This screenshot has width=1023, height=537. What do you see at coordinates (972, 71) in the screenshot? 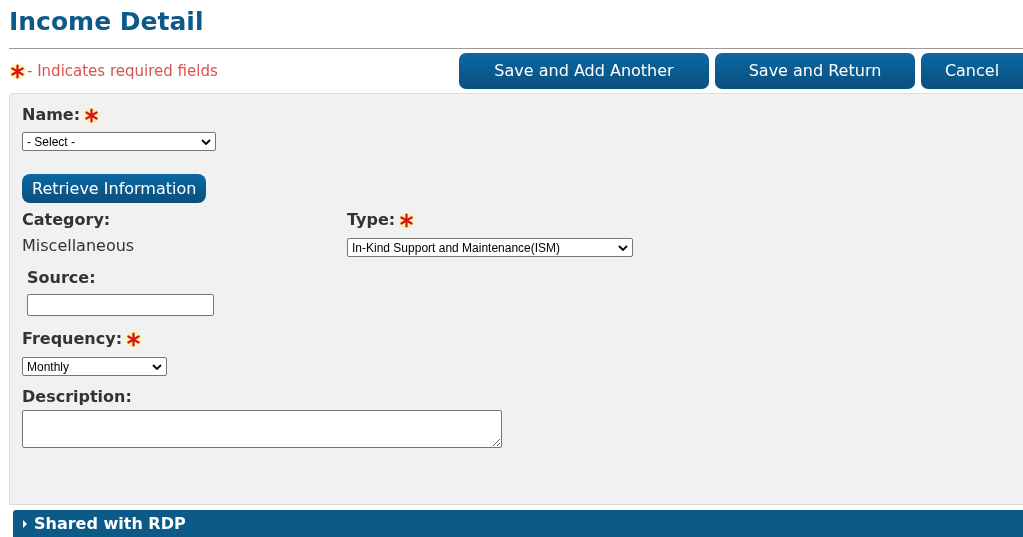
I see `action-button: Cancel` at bounding box center [972, 71].